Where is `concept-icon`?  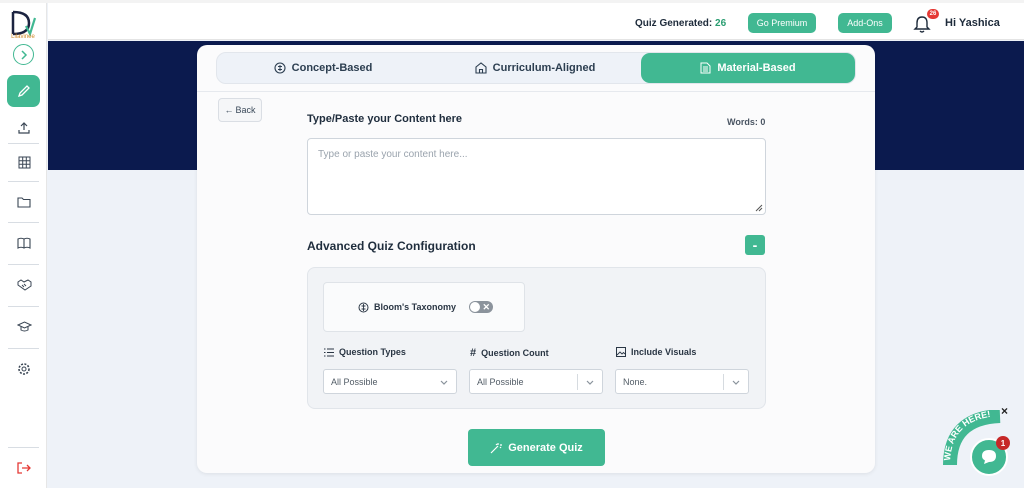 concept-icon is located at coordinates (280, 68).